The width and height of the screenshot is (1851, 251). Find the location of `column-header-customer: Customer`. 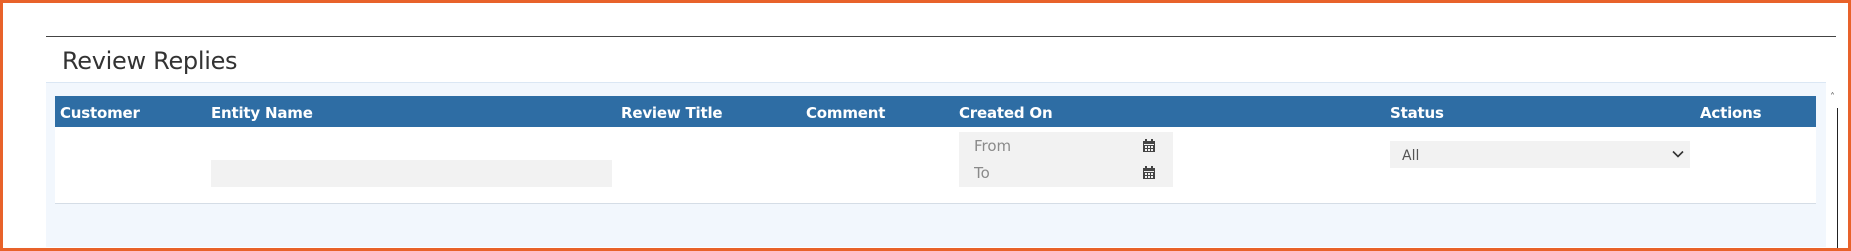

column-header-customer: Customer is located at coordinates (100, 113).